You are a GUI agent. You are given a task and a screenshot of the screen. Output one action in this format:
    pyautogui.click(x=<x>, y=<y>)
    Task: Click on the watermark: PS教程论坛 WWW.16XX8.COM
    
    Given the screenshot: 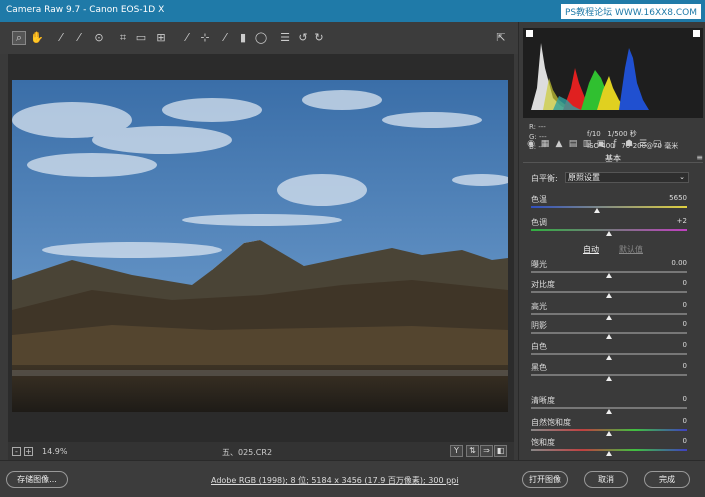 What is the action you would take?
    pyautogui.click(x=630, y=11)
    